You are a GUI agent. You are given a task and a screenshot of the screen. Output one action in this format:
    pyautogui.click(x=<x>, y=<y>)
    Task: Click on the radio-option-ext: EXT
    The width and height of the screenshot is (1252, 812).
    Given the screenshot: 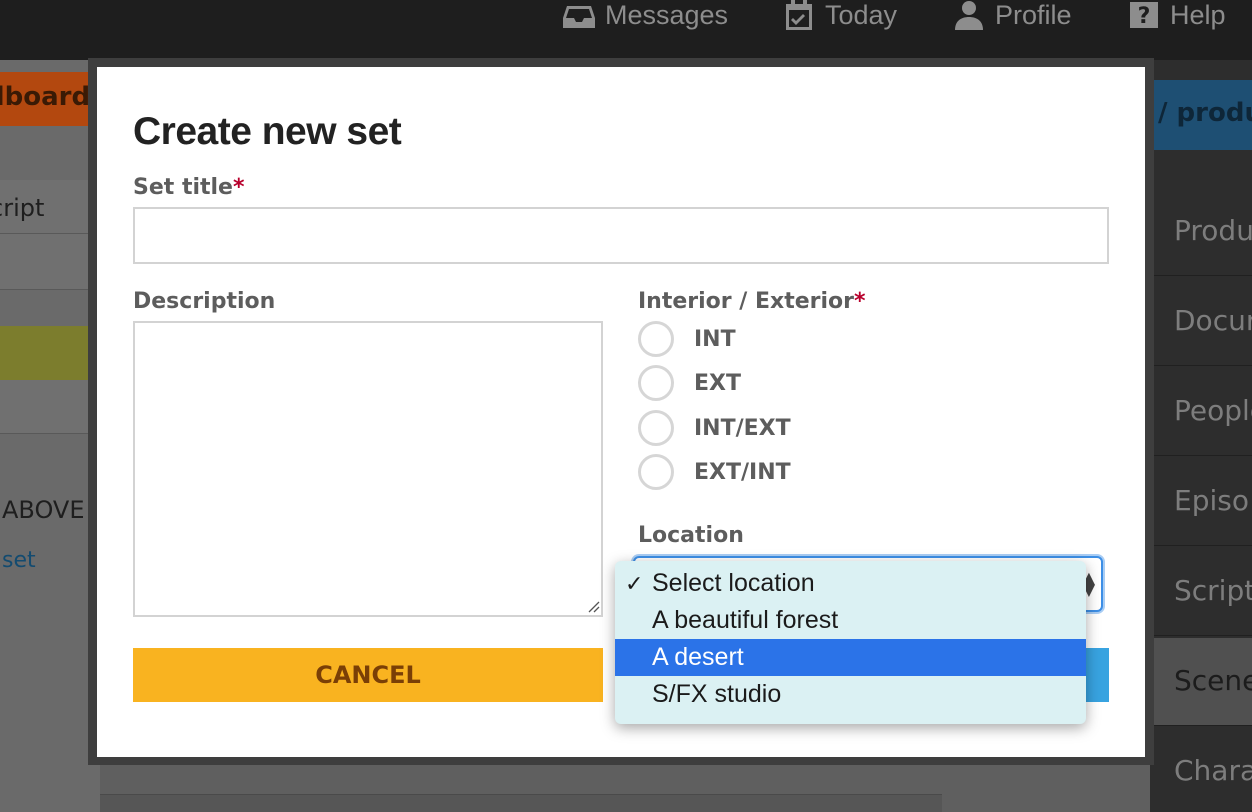 What is the action you would take?
    pyautogui.click(x=689, y=383)
    